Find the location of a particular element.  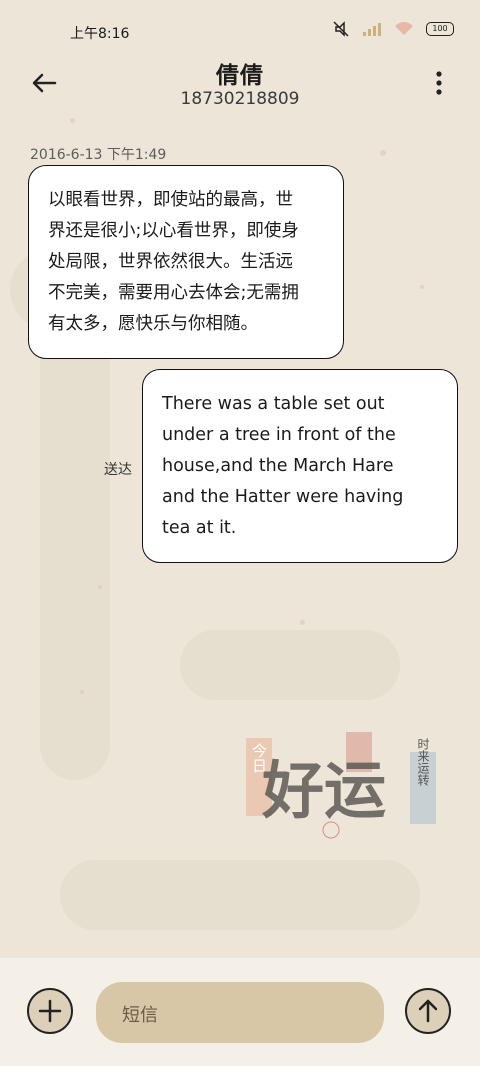

message-composer: 短信 is located at coordinates (240, 1012).